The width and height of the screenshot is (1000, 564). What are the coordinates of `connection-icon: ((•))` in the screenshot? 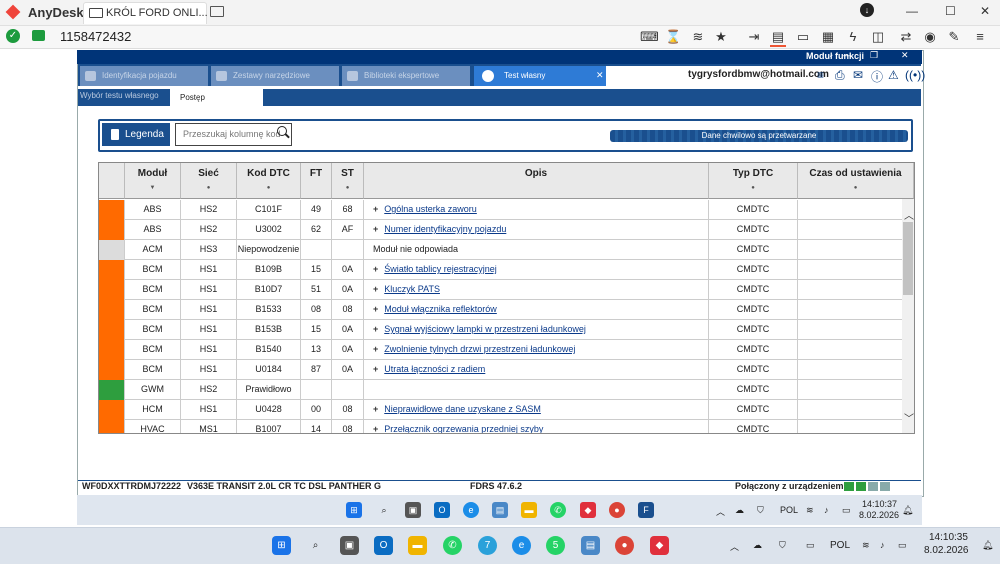 It's located at (915, 75).